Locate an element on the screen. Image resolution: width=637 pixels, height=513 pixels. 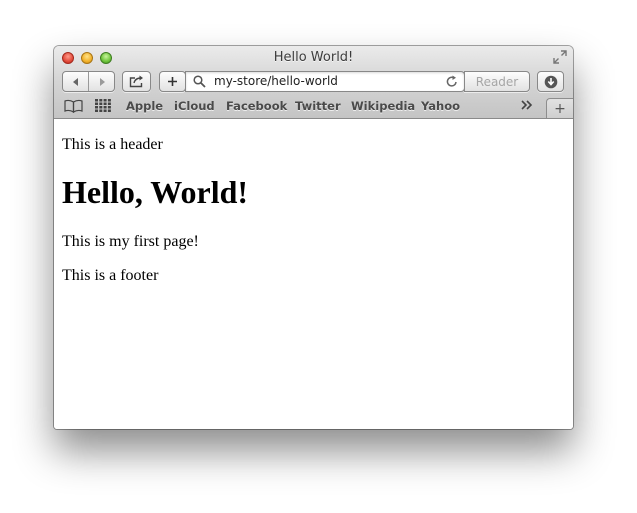
book-icon is located at coordinates (73, 108).